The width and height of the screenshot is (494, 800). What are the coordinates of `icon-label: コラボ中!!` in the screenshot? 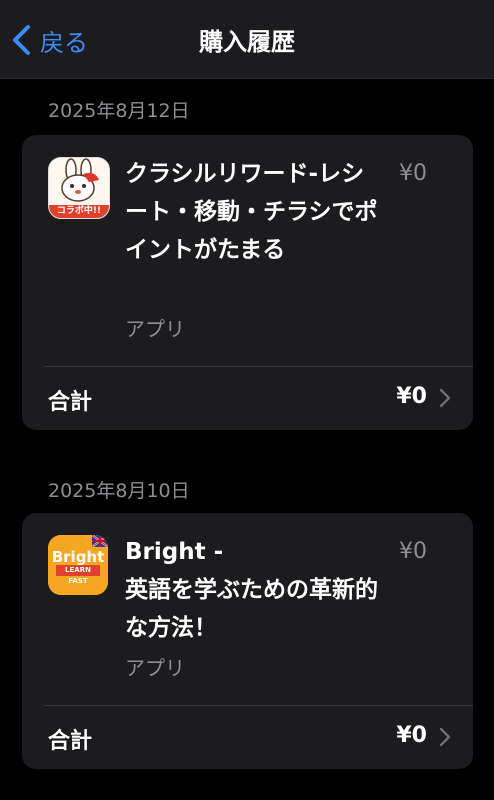 It's located at (79, 211).